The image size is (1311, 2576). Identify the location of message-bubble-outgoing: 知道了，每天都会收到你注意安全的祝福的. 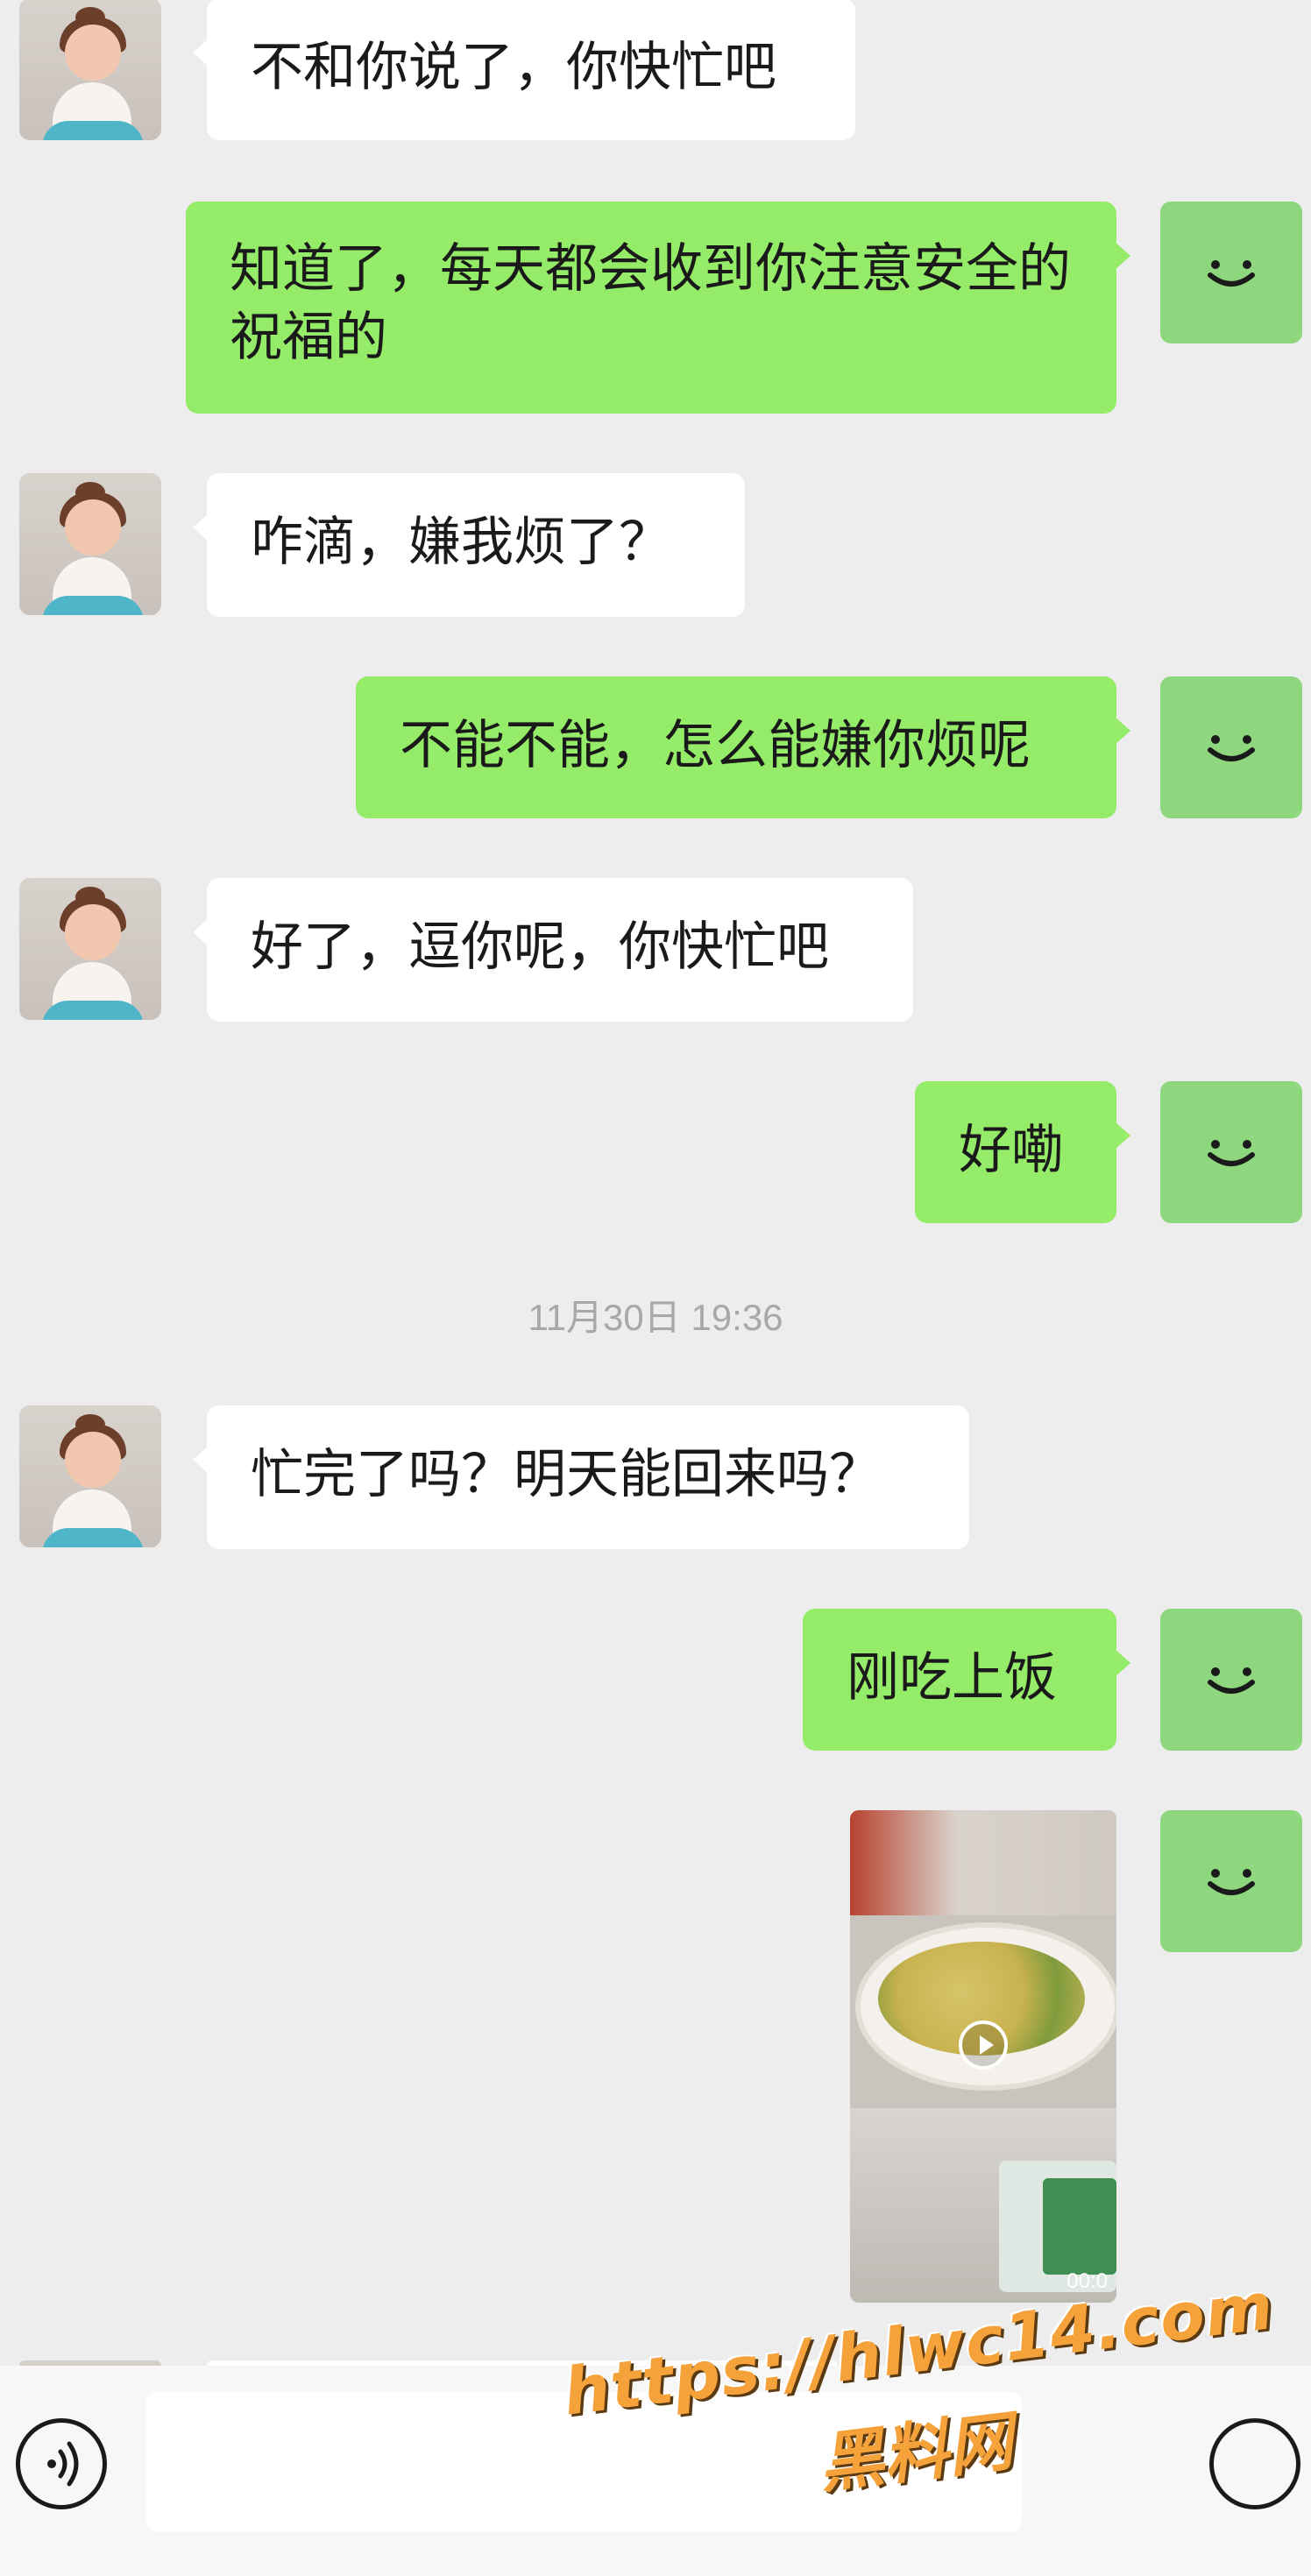
(658, 308).